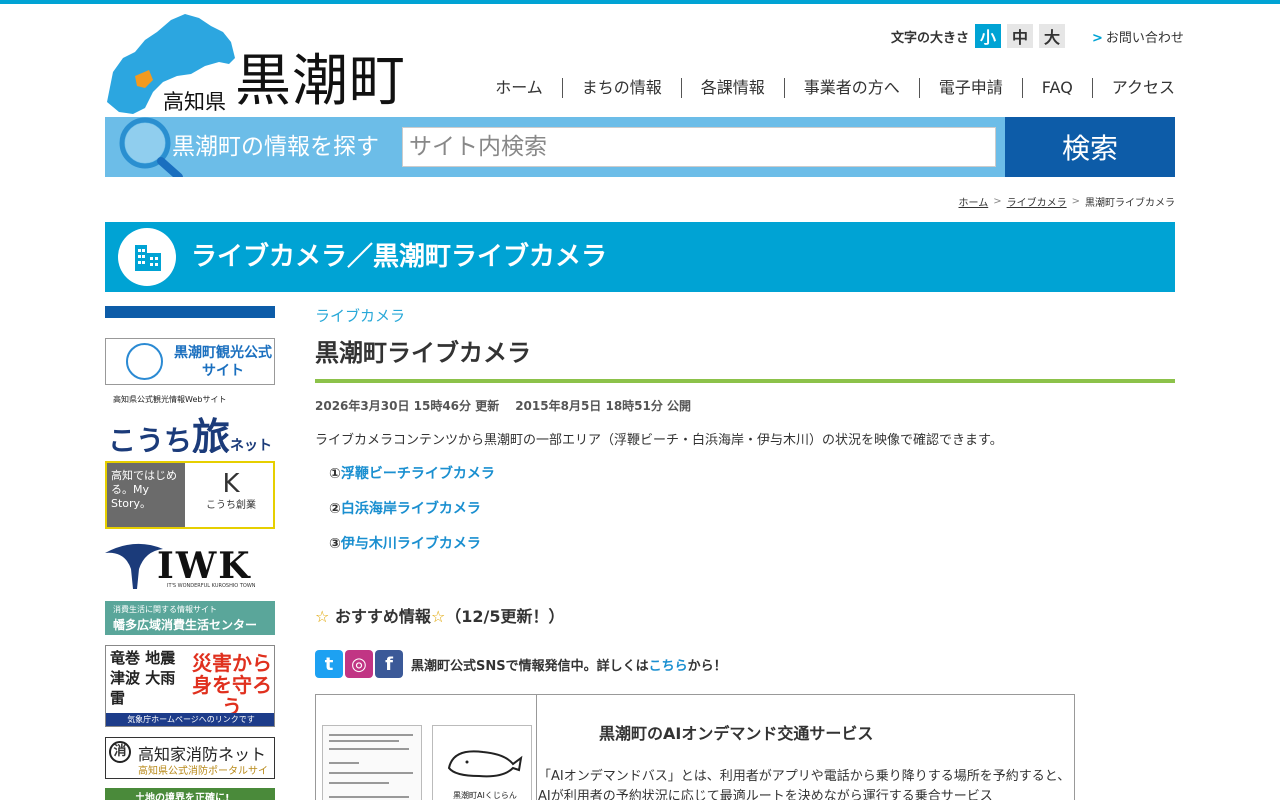  I want to click on banner-kochi-startup: 高知ではじめる。My Story。 K こうち創業, so click(190, 495).